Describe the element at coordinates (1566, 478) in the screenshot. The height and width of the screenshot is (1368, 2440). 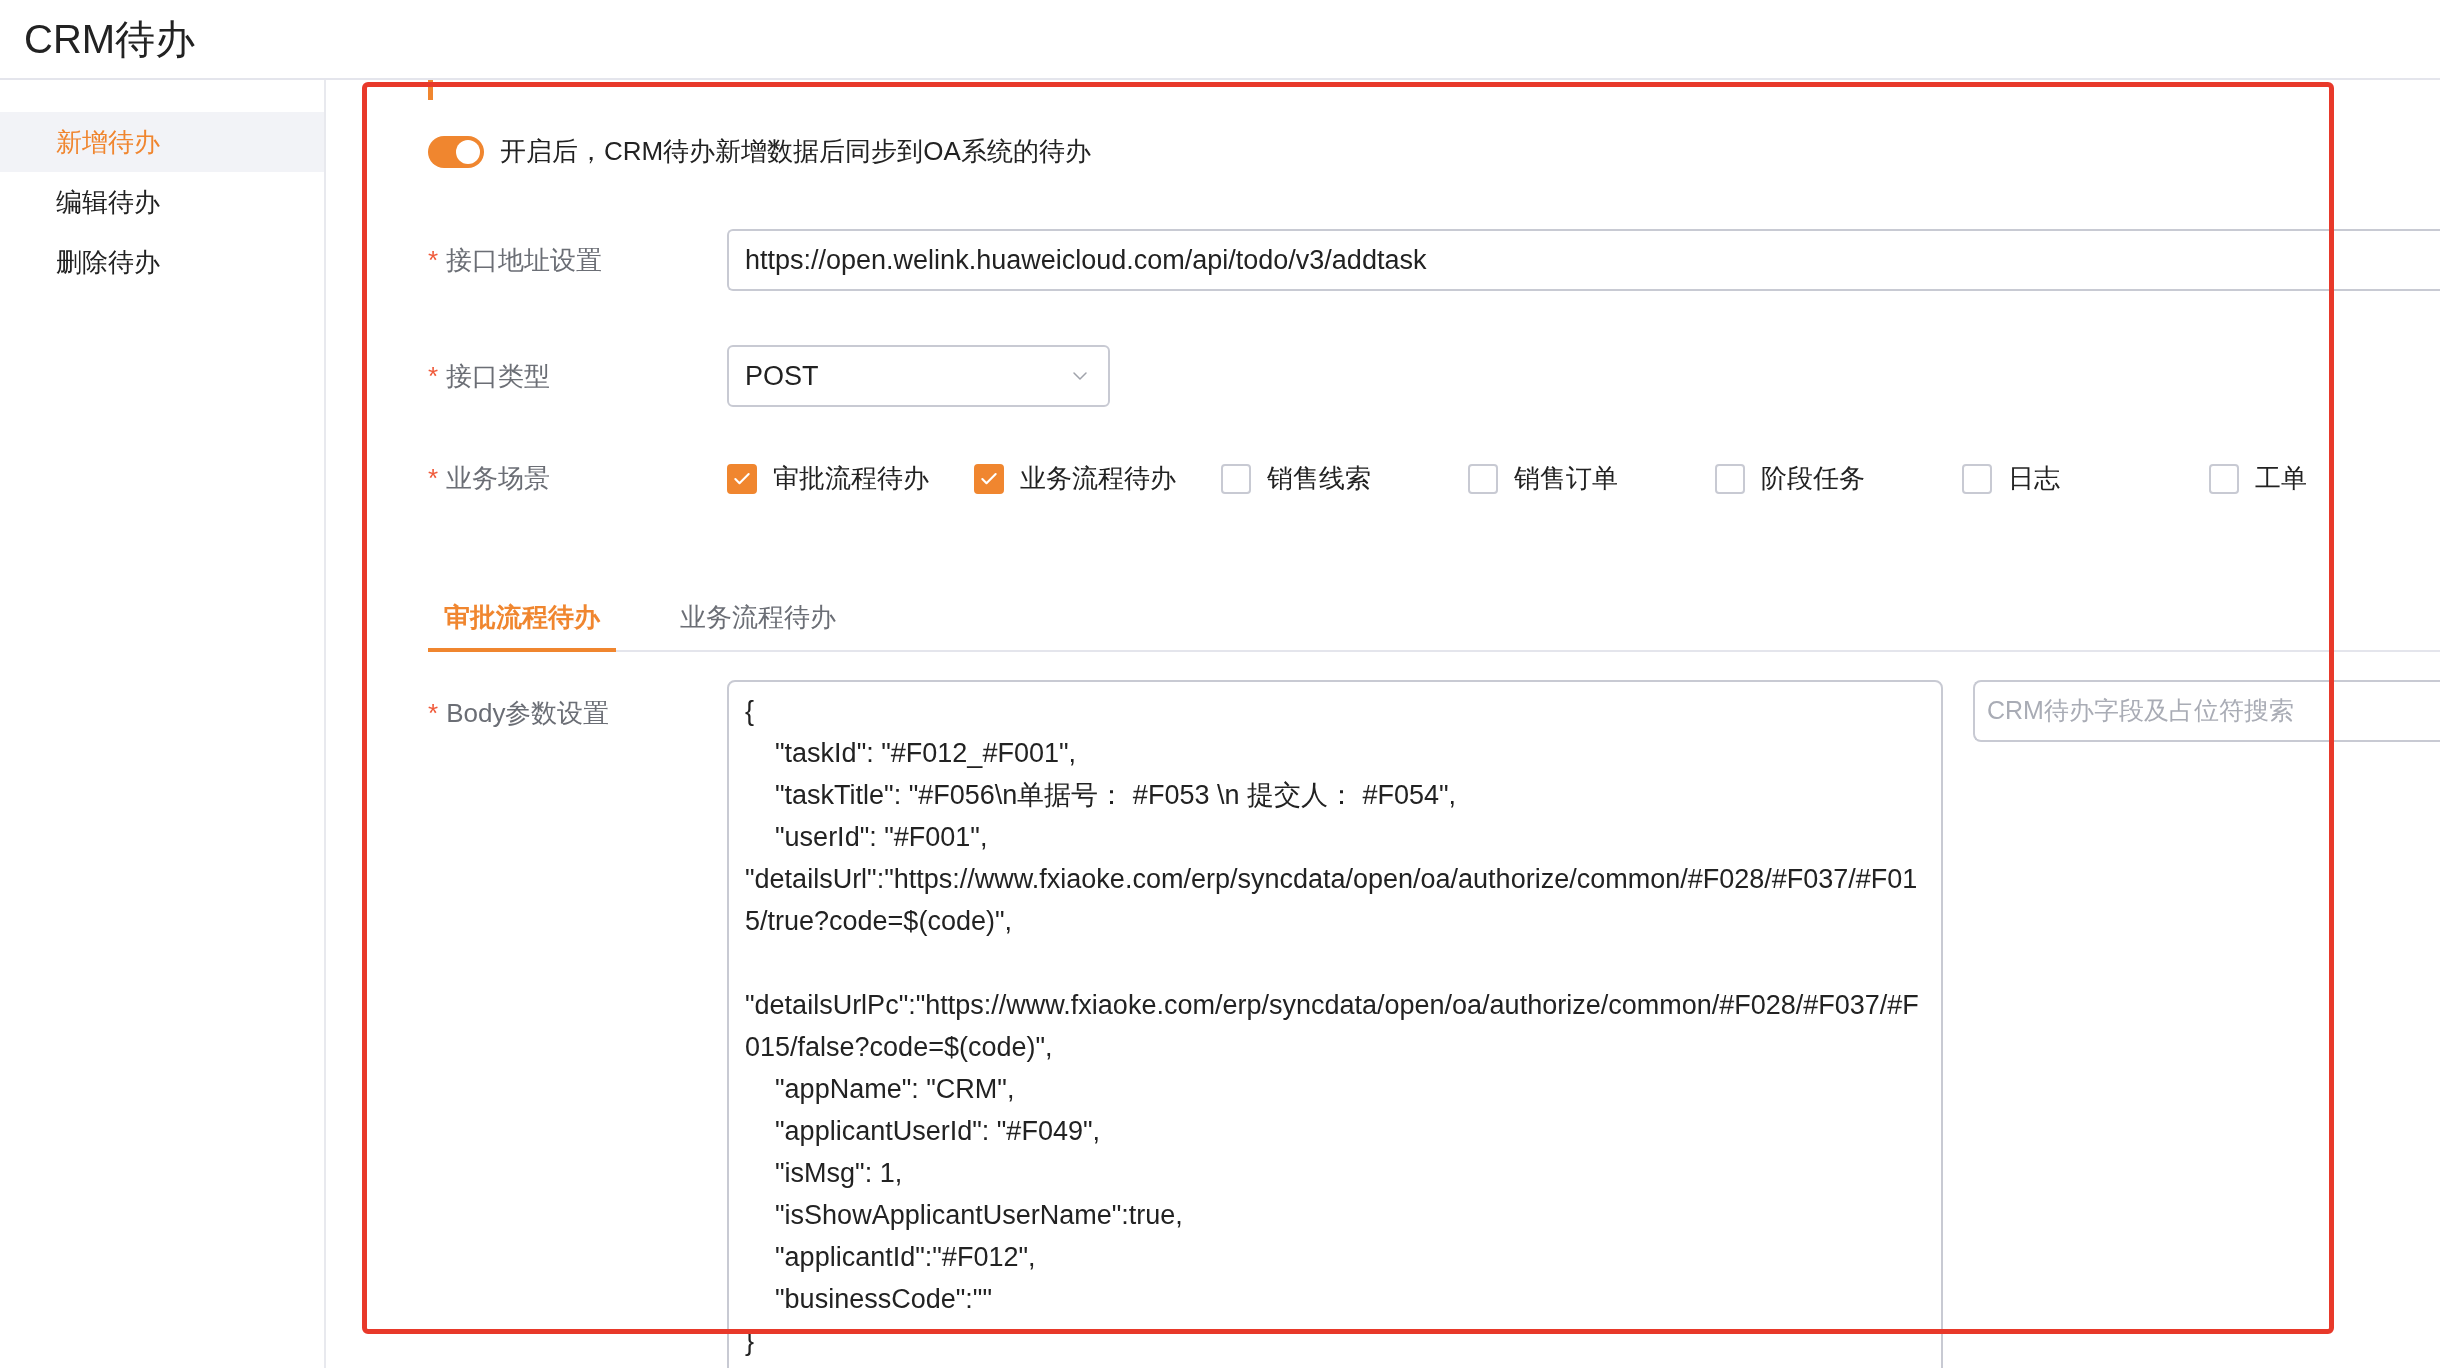
I see `checkbox-label: 销售订单` at that location.